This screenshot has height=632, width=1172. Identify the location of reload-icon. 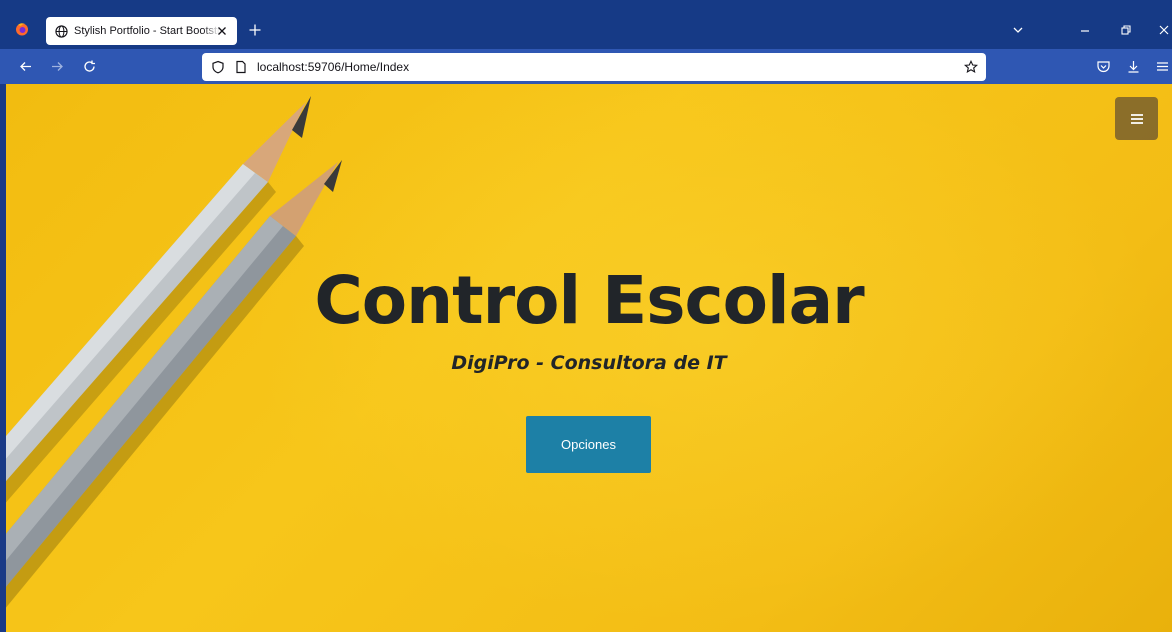
(89, 66).